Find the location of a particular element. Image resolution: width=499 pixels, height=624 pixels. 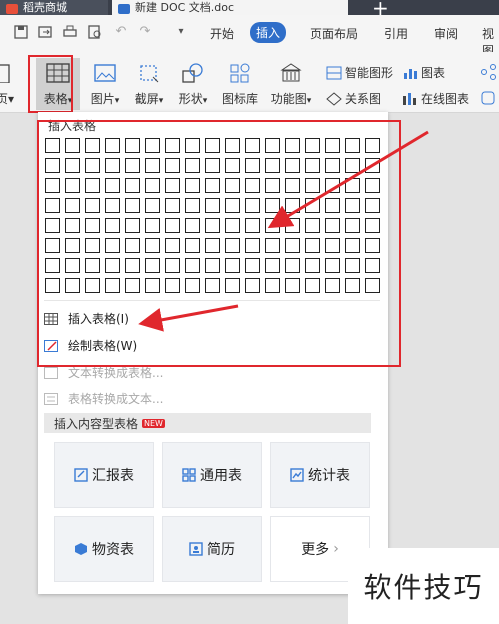

doc-icon is located at coordinates (124, 9).